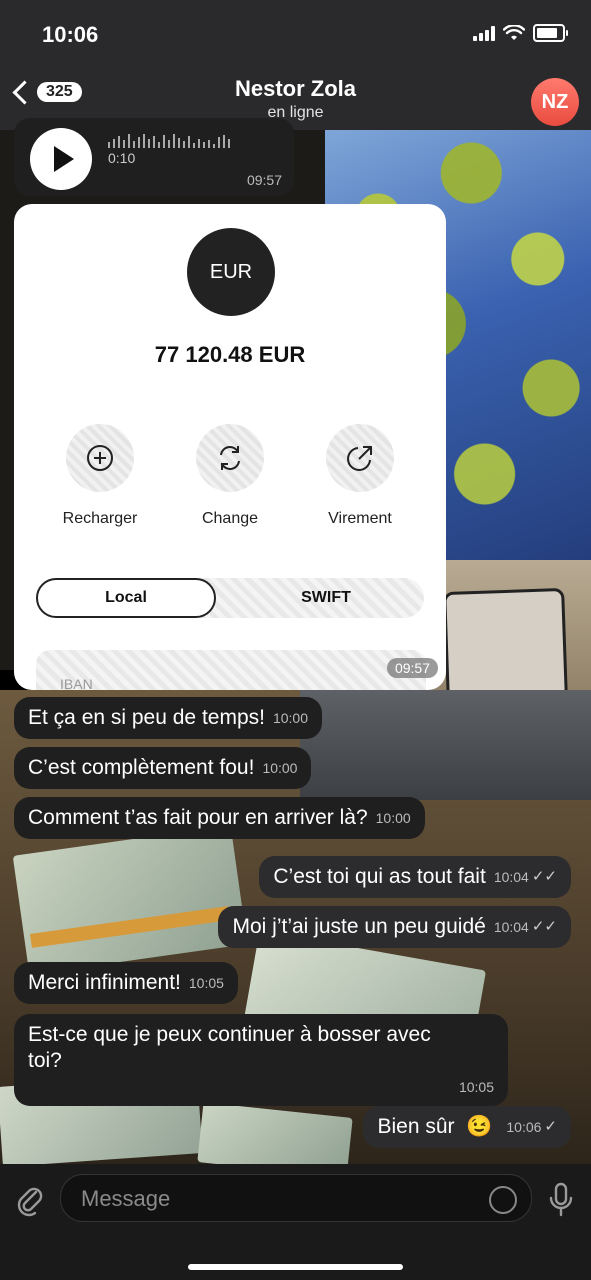 The image size is (591, 1280). I want to click on message-outgoing: Moi j’t’ai juste un peu guidé 10:04 ✓✓, so click(394, 927).